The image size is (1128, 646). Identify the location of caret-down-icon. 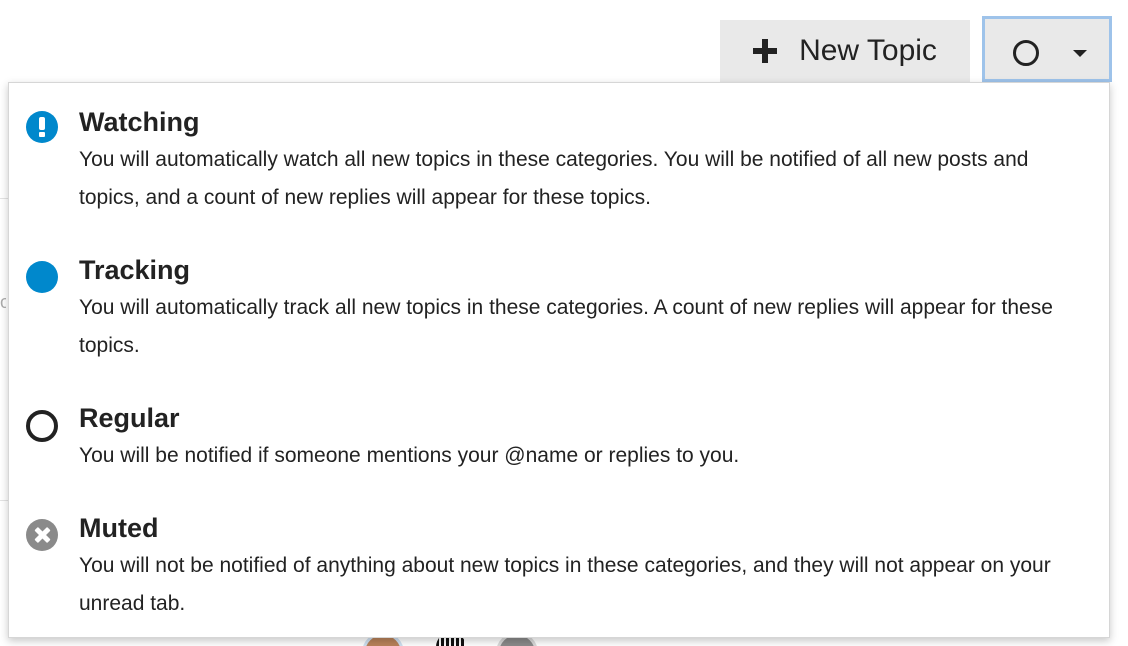
(1080, 53).